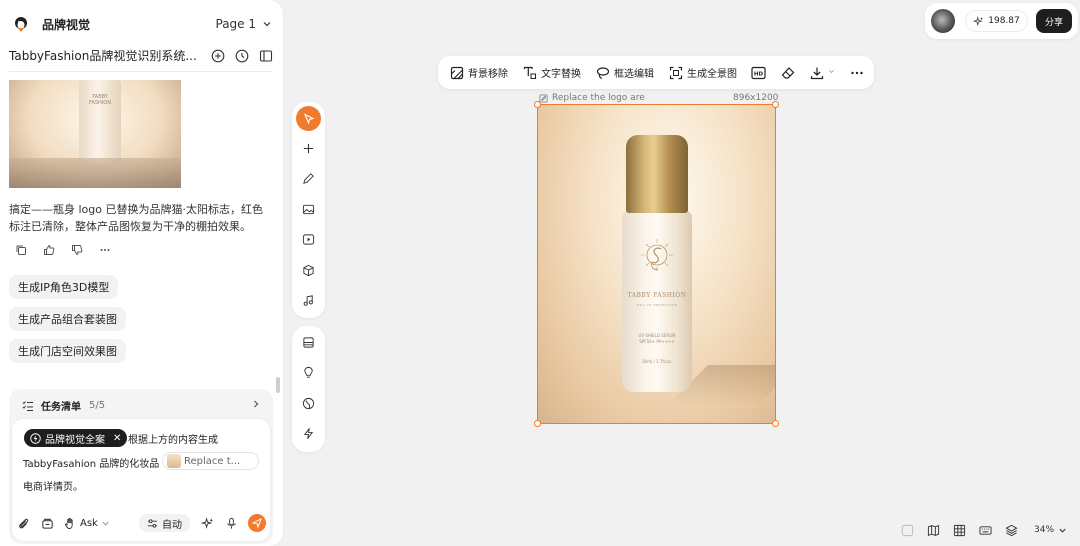 This screenshot has height=546, width=1080. What do you see at coordinates (712, 74) in the screenshot?
I see `panorama-label: 生成全景图` at bounding box center [712, 74].